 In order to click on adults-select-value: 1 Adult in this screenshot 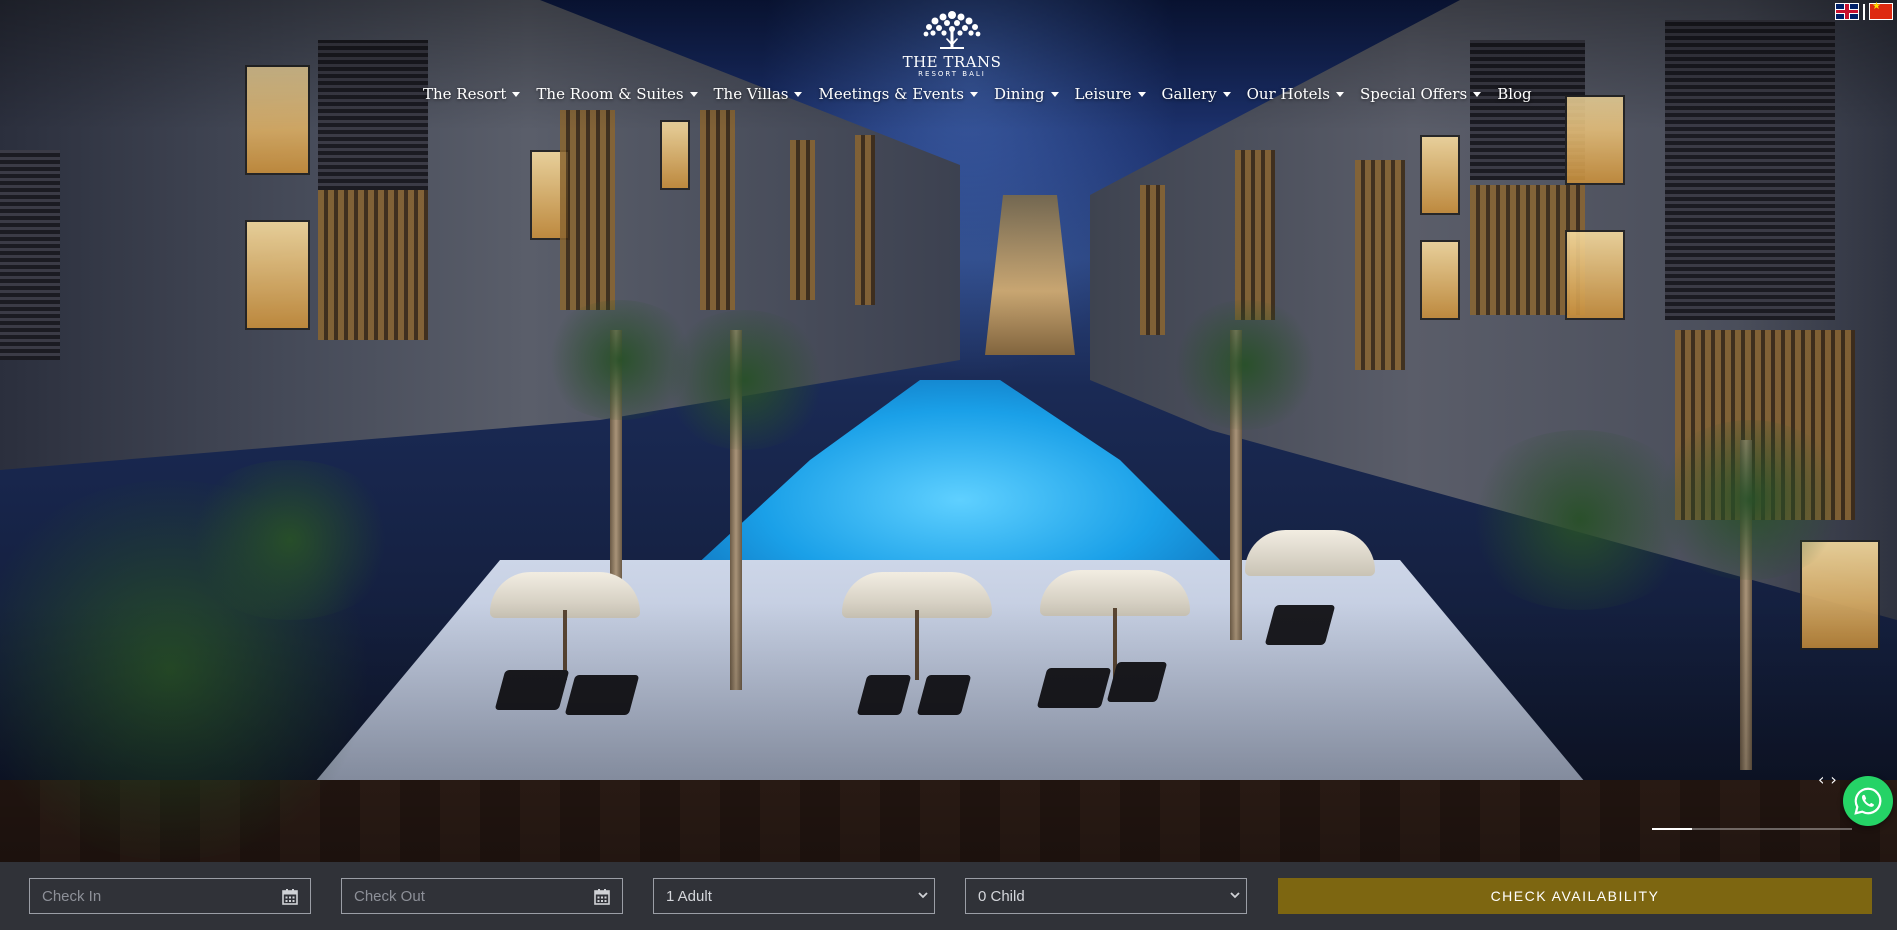, I will do `click(689, 896)`.